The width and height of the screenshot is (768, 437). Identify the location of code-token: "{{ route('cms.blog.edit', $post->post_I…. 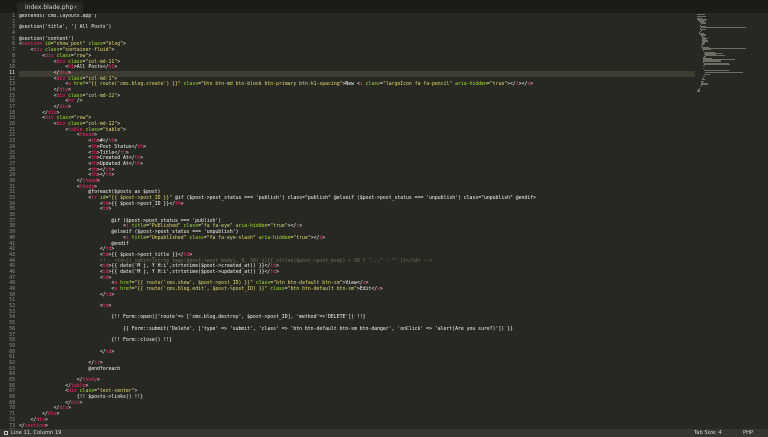
(201, 289).